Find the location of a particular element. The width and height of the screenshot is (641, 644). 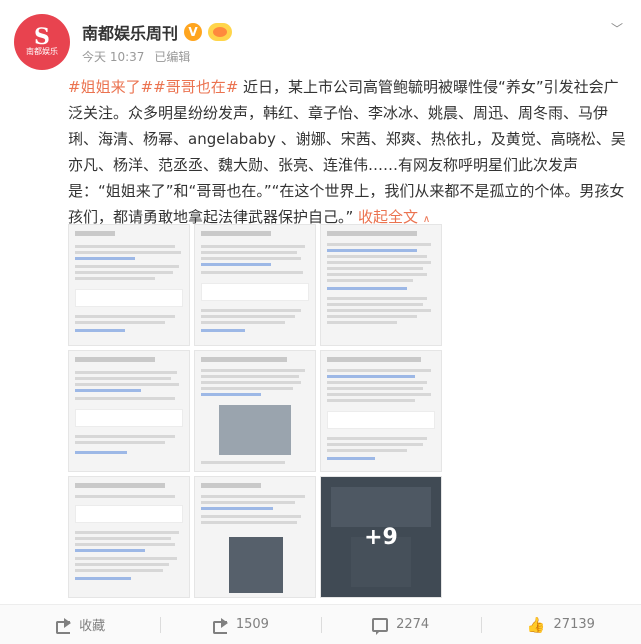

topic-tag-link: #哥哥也在# is located at coordinates (195, 87).